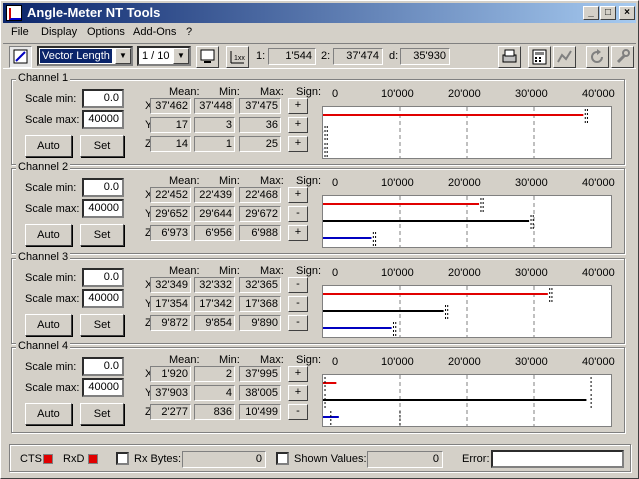  Describe the element at coordinates (207, 57) in the screenshot. I see `monitor-icon` at that location.